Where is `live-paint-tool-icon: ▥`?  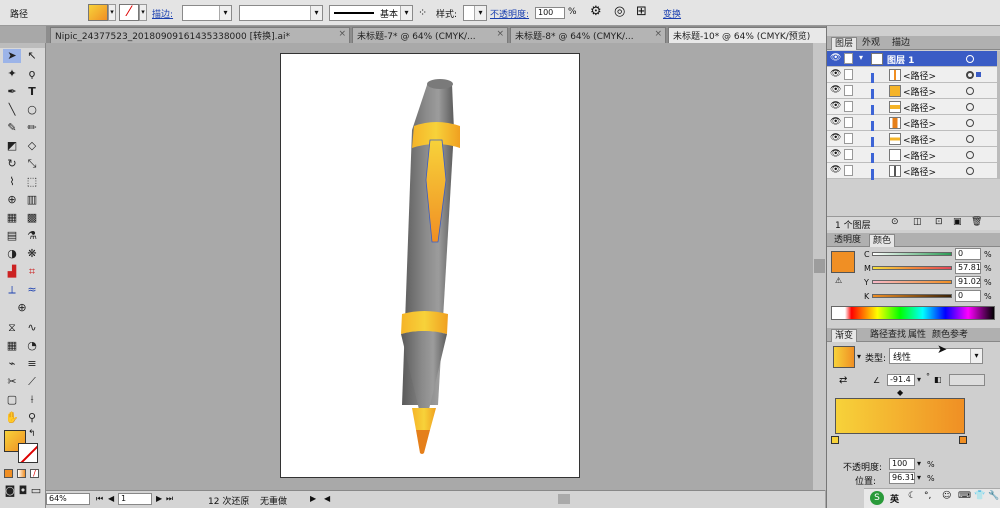 live-paint-tool-icon: ▥ is located at coordinates (32, 200).